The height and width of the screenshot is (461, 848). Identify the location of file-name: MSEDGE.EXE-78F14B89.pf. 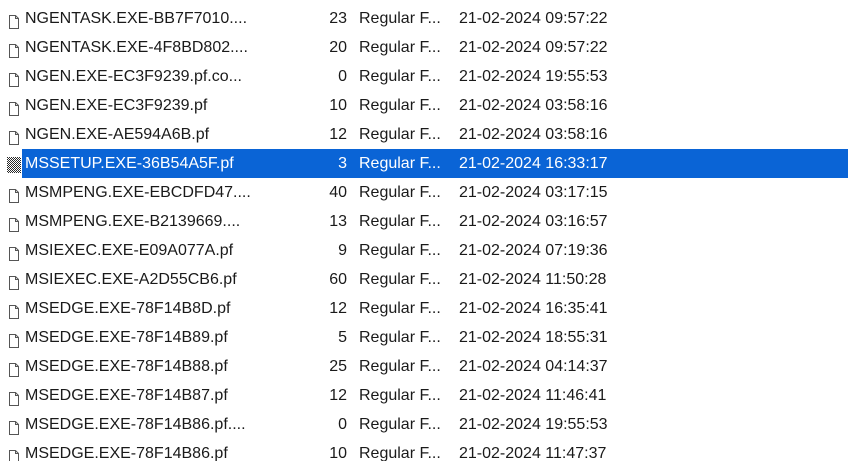
(126, 337).